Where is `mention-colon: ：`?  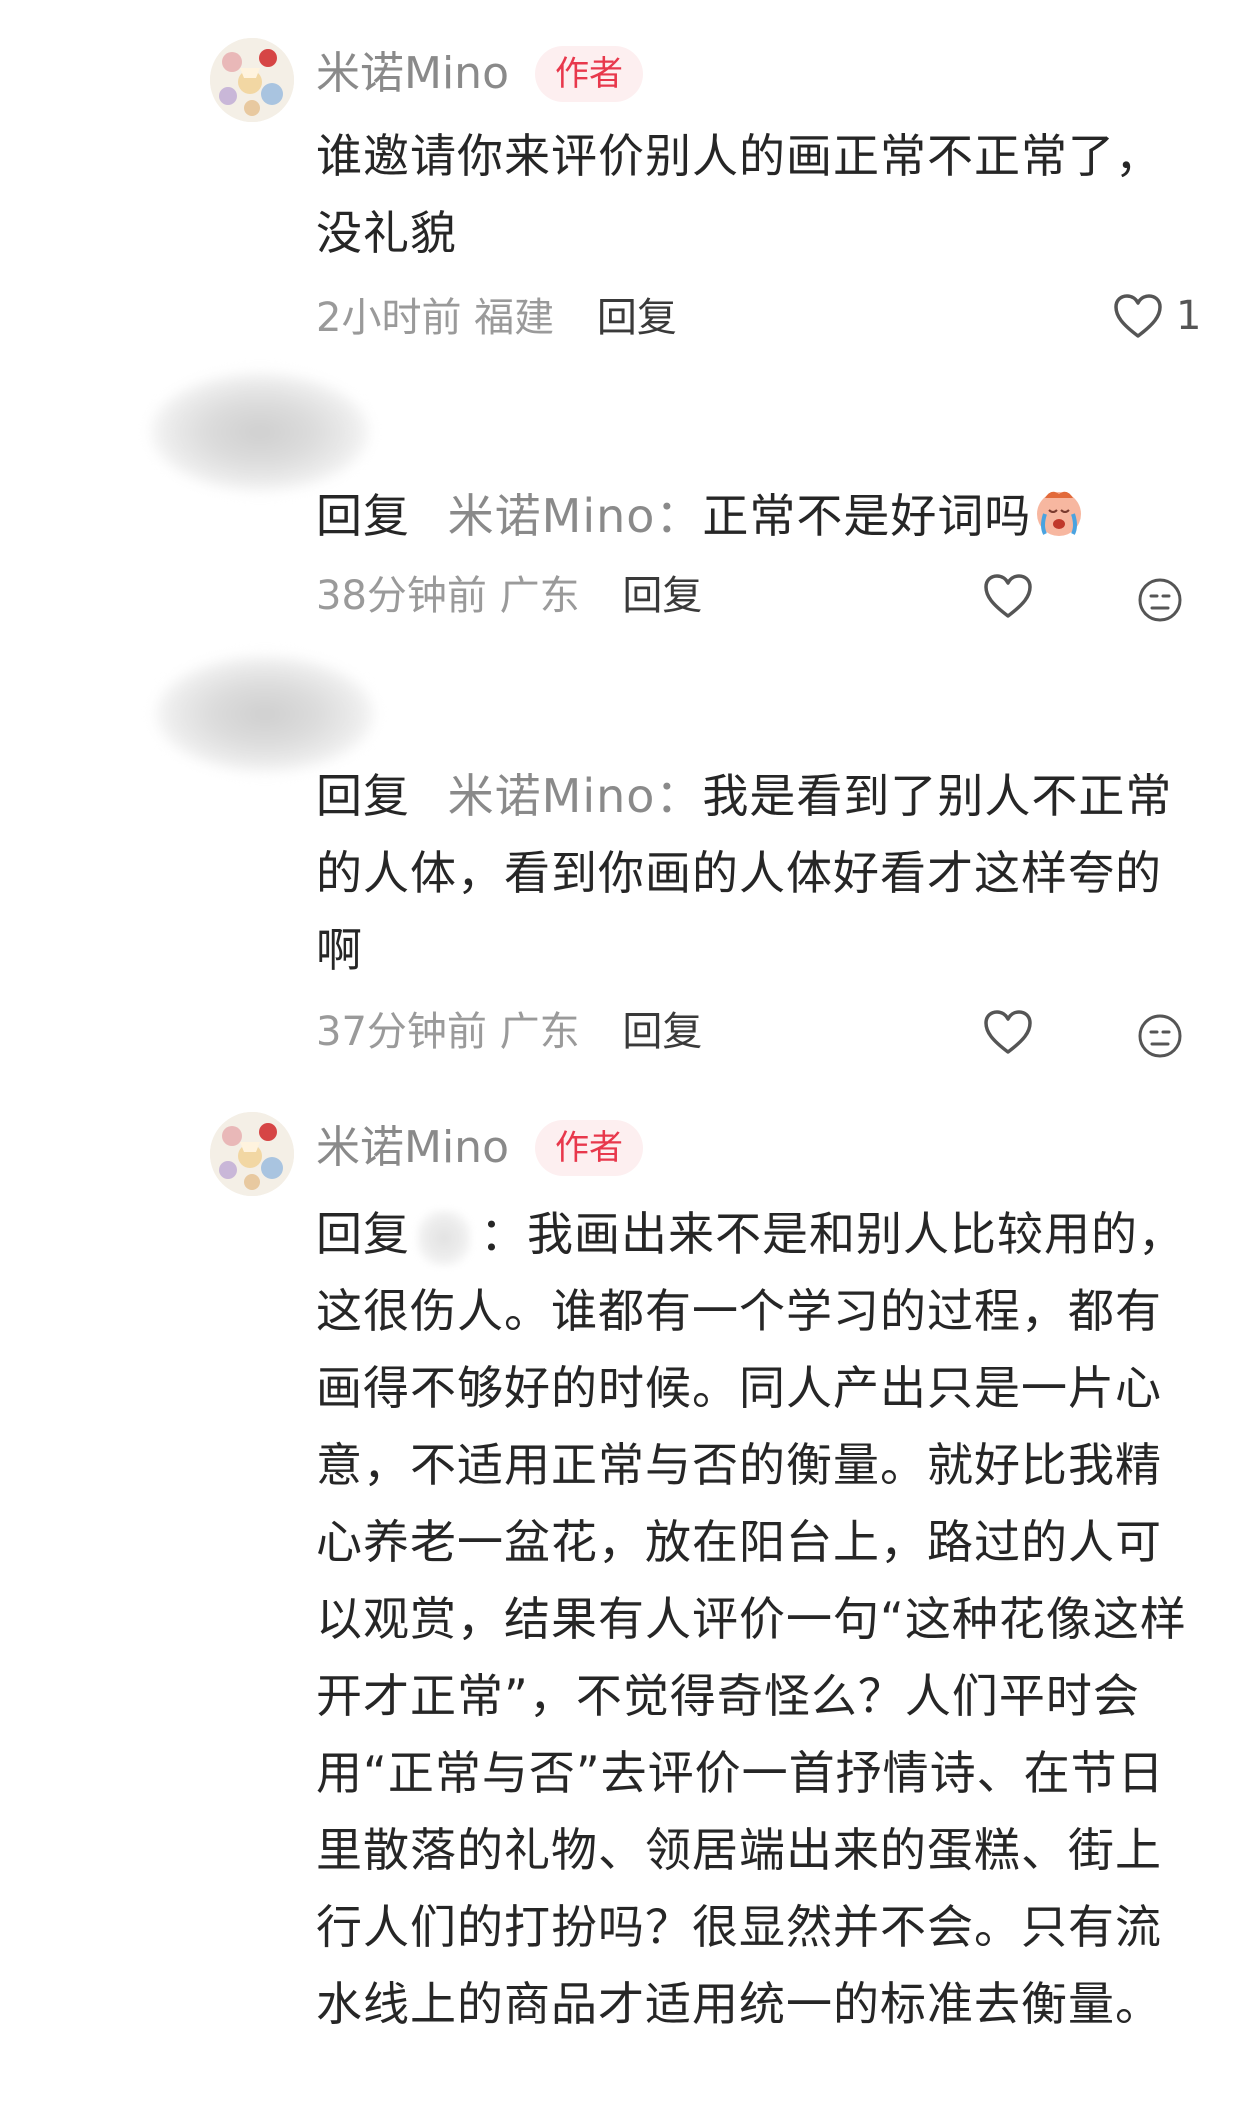 mention-colon: ： is located at coordinates (503, 1234).